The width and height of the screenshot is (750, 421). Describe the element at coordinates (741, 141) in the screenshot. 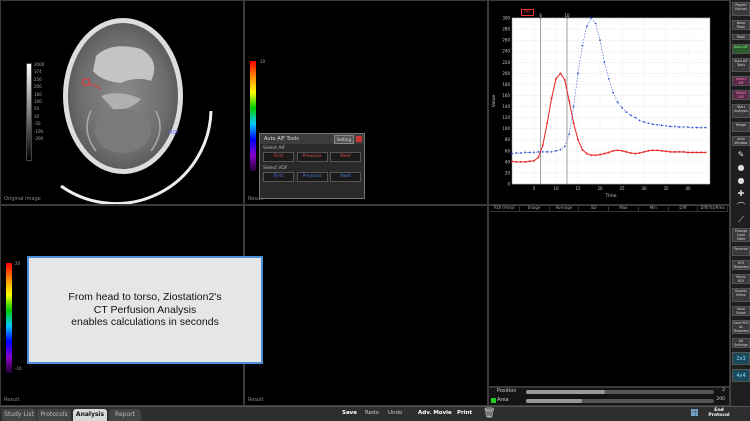

I see `toolbar-button: Auto Window` at that location.